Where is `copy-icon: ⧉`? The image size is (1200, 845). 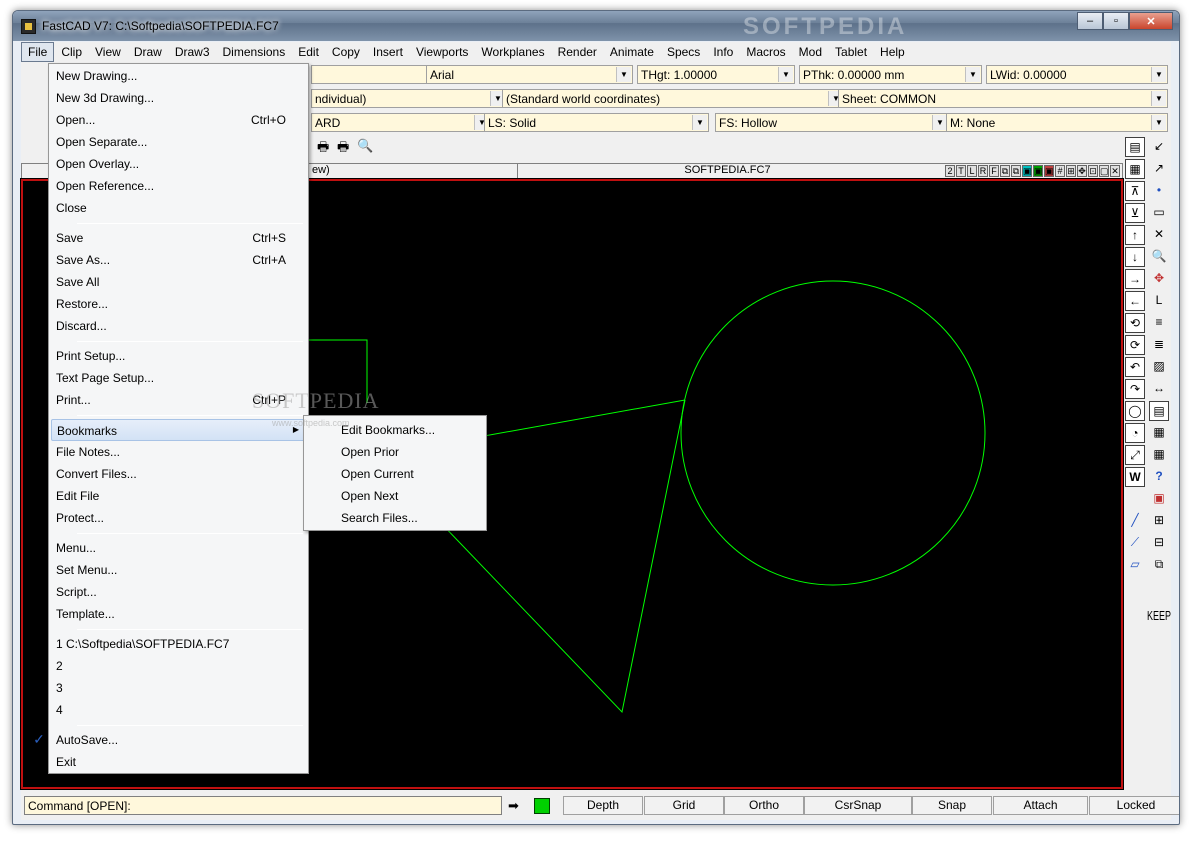 copy-icon: ⧉ is located at coordinates (1159, 565).